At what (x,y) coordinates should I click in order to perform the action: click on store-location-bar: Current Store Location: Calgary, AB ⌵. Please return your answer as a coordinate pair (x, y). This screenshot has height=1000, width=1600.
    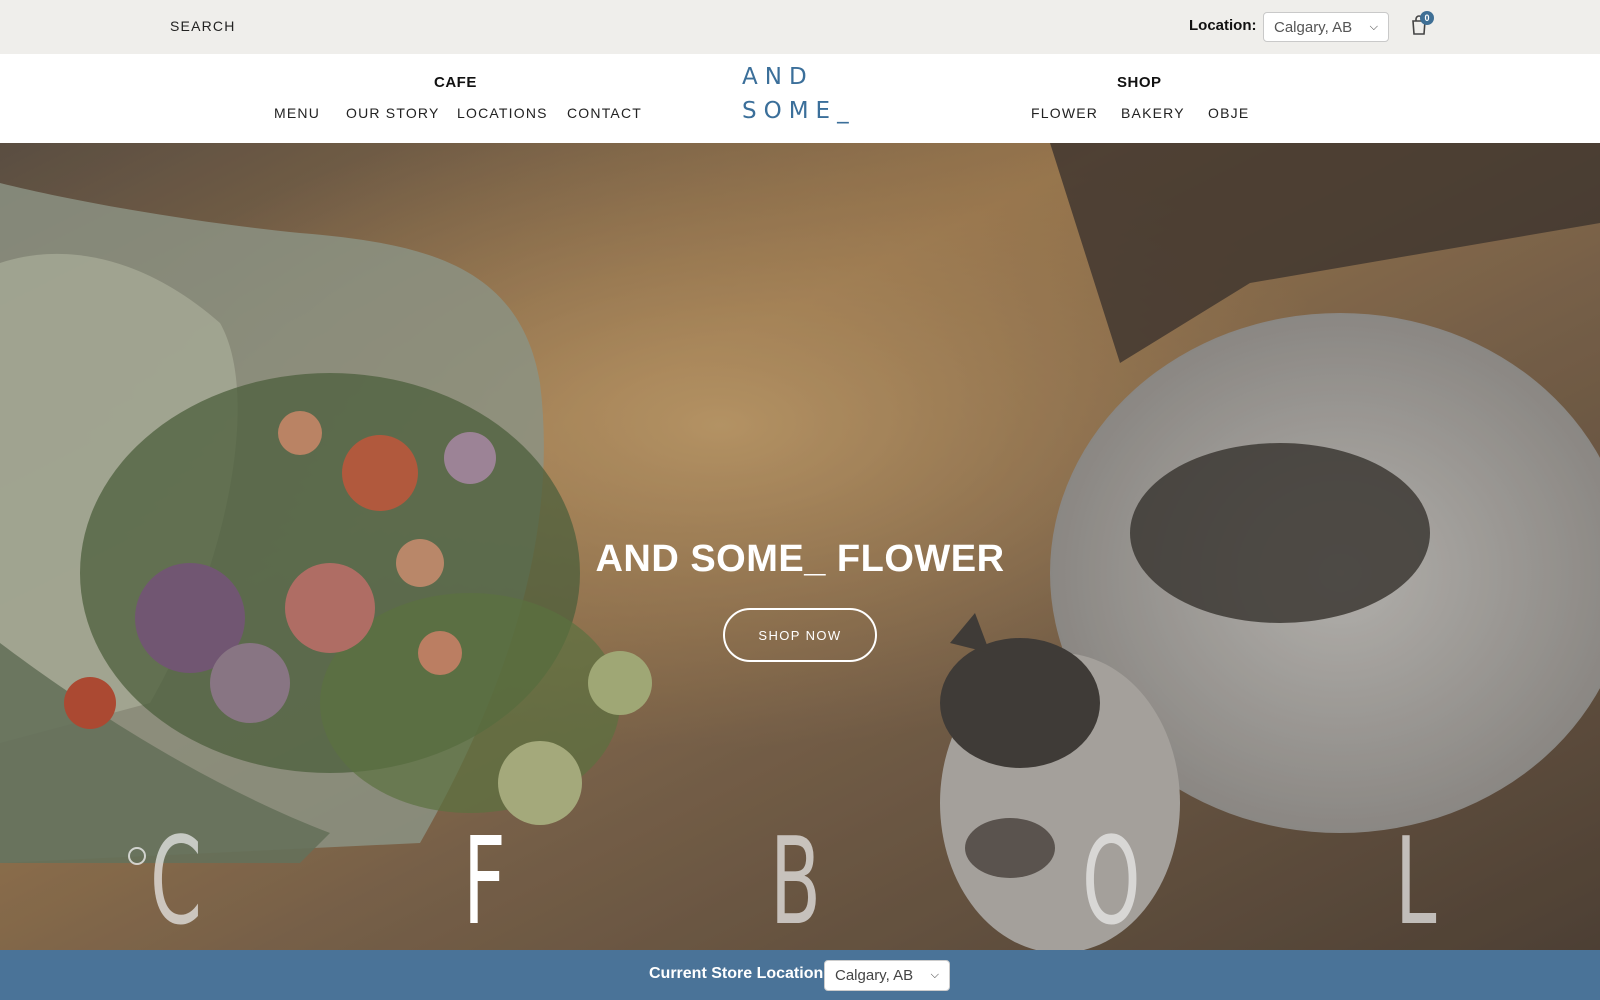
    Looking at the image, I should click on (800, 975).